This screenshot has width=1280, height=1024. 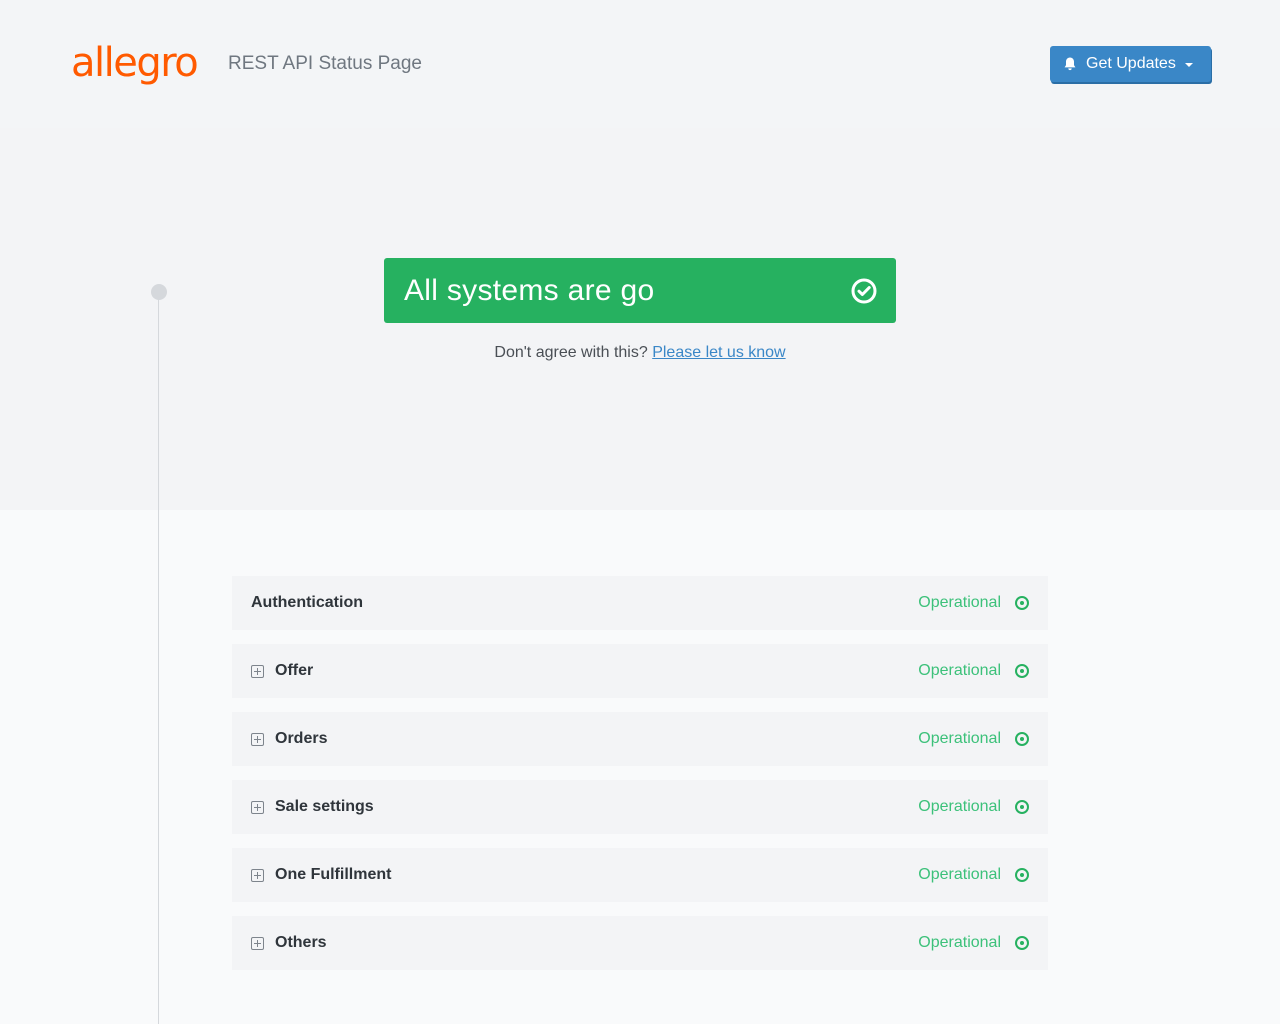 I want to click on component-name: One Fulfillment, so click(x=596, y=875).